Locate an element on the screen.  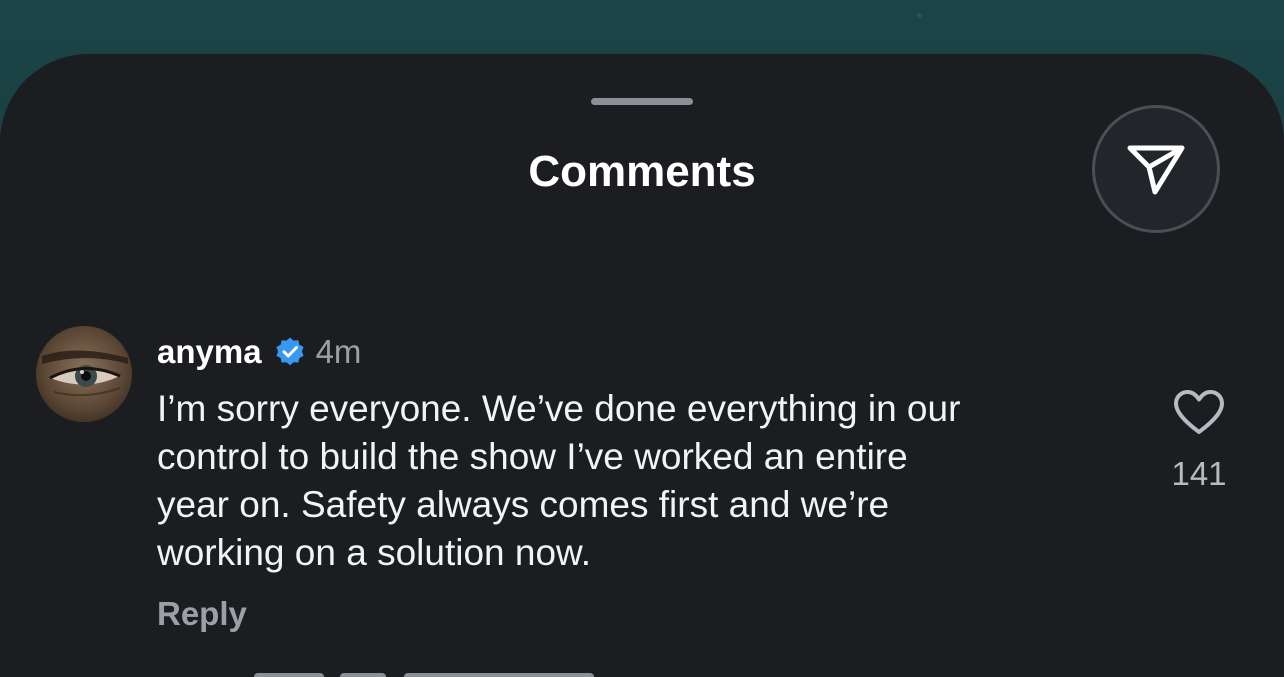
comment-header: anyma 4m is located at coordinates (259, 352).